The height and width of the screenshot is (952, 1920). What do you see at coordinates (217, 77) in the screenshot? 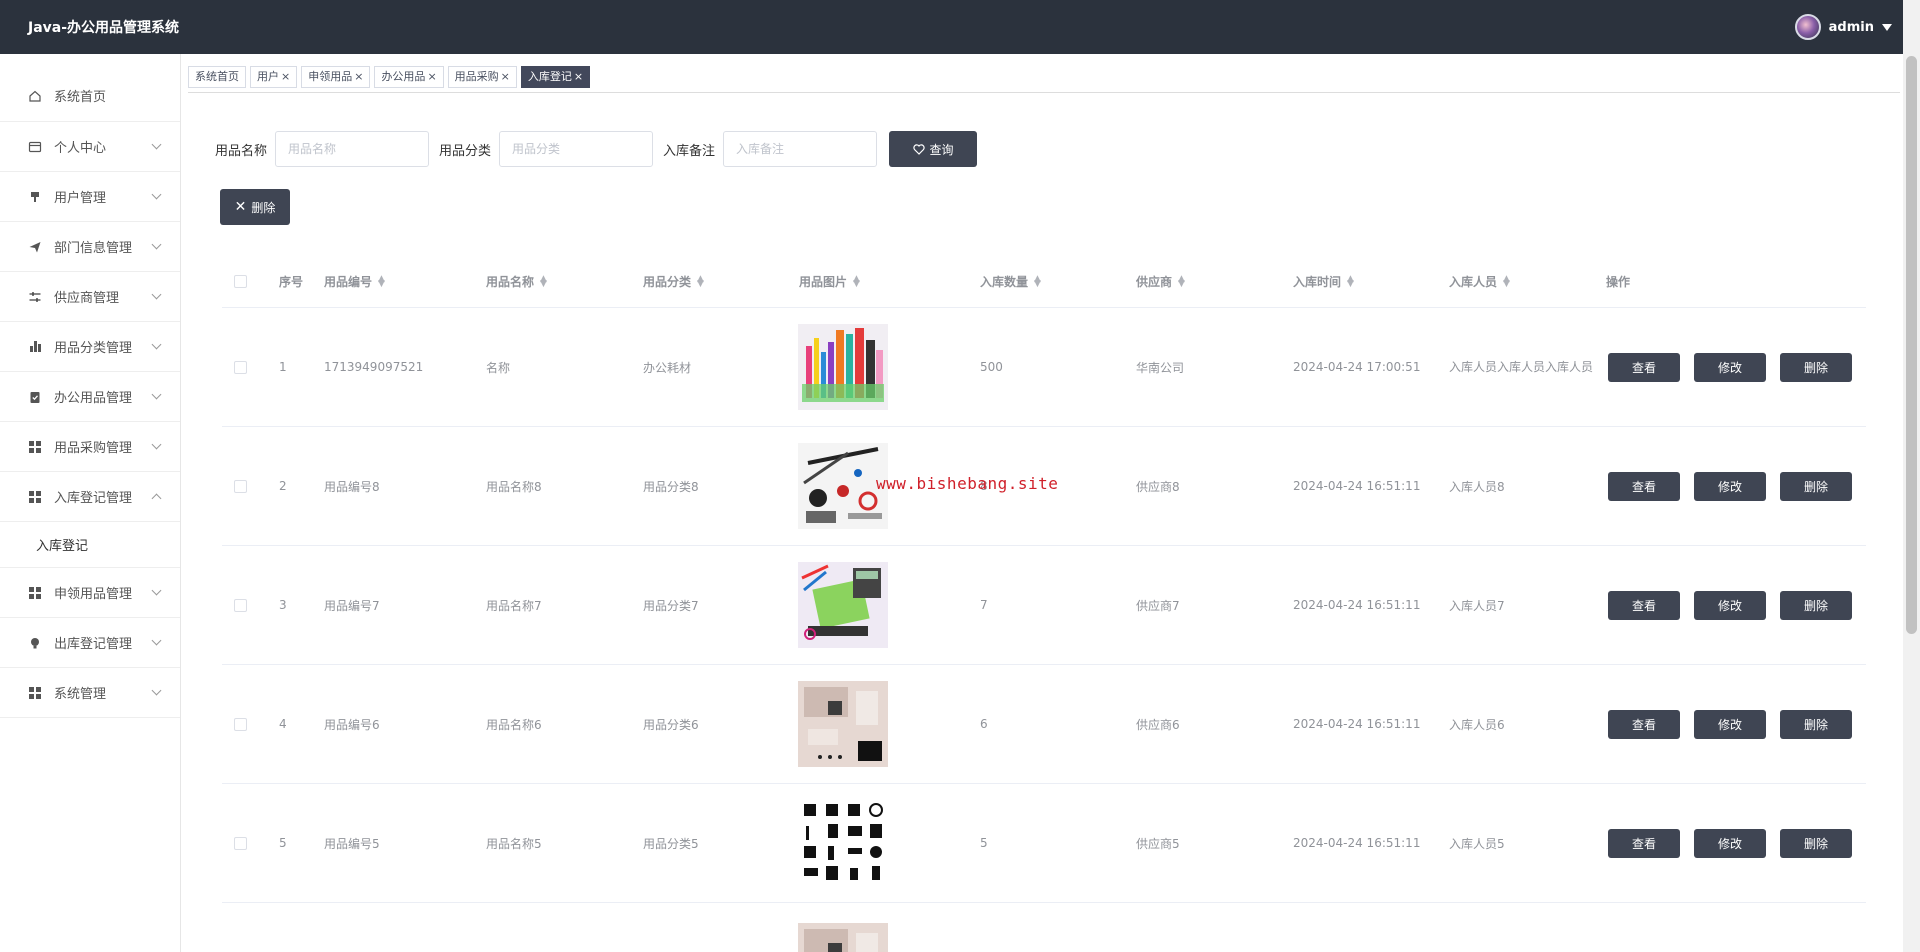
I see `tab-home: 系统首页` at bounding box center [217, 77].